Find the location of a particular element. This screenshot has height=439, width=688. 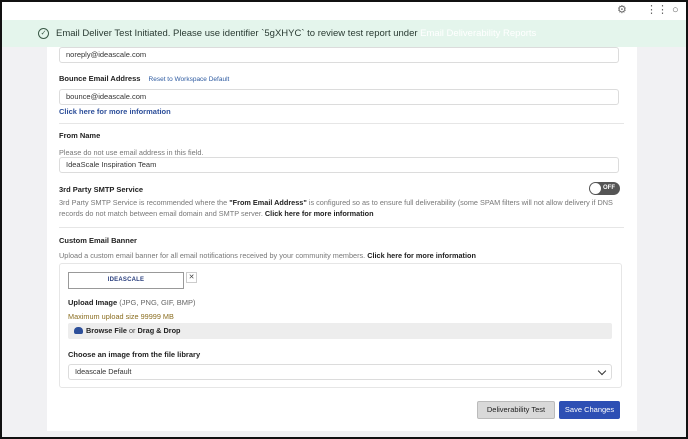

upload-image-label: Upload Image (JPG, PNG, GIF, BMP) is located at coordinates (132, 302).